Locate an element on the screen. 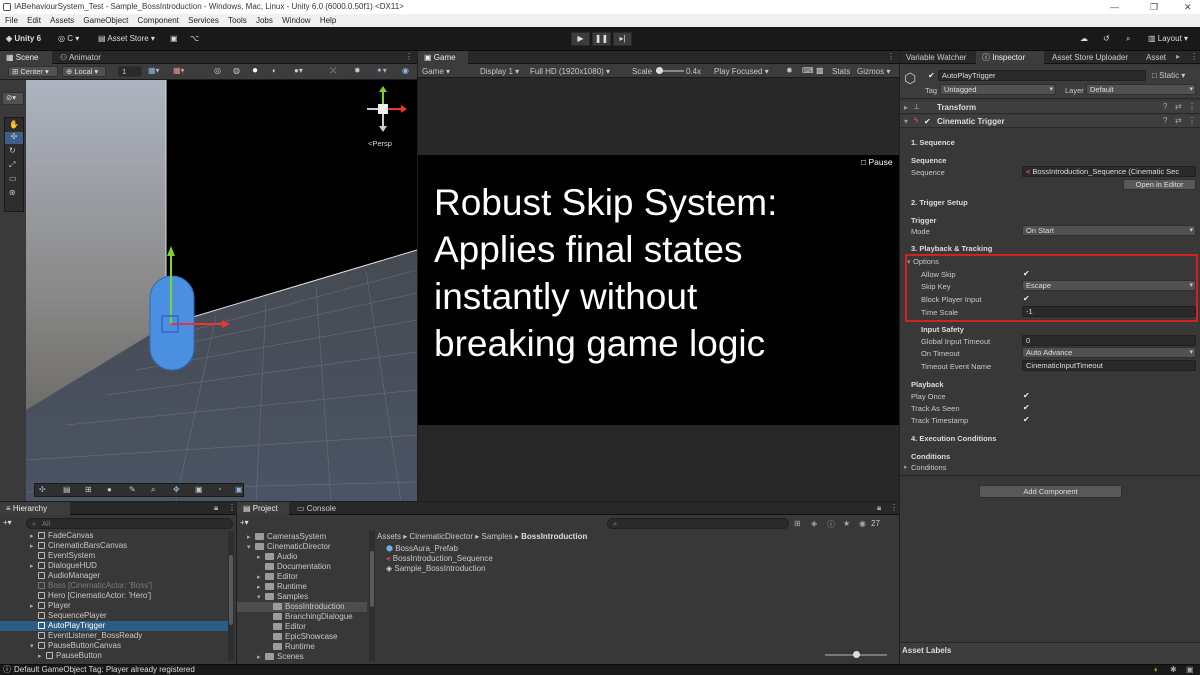  options-expand-icon: ▾ is located at coordinates (909, 262).